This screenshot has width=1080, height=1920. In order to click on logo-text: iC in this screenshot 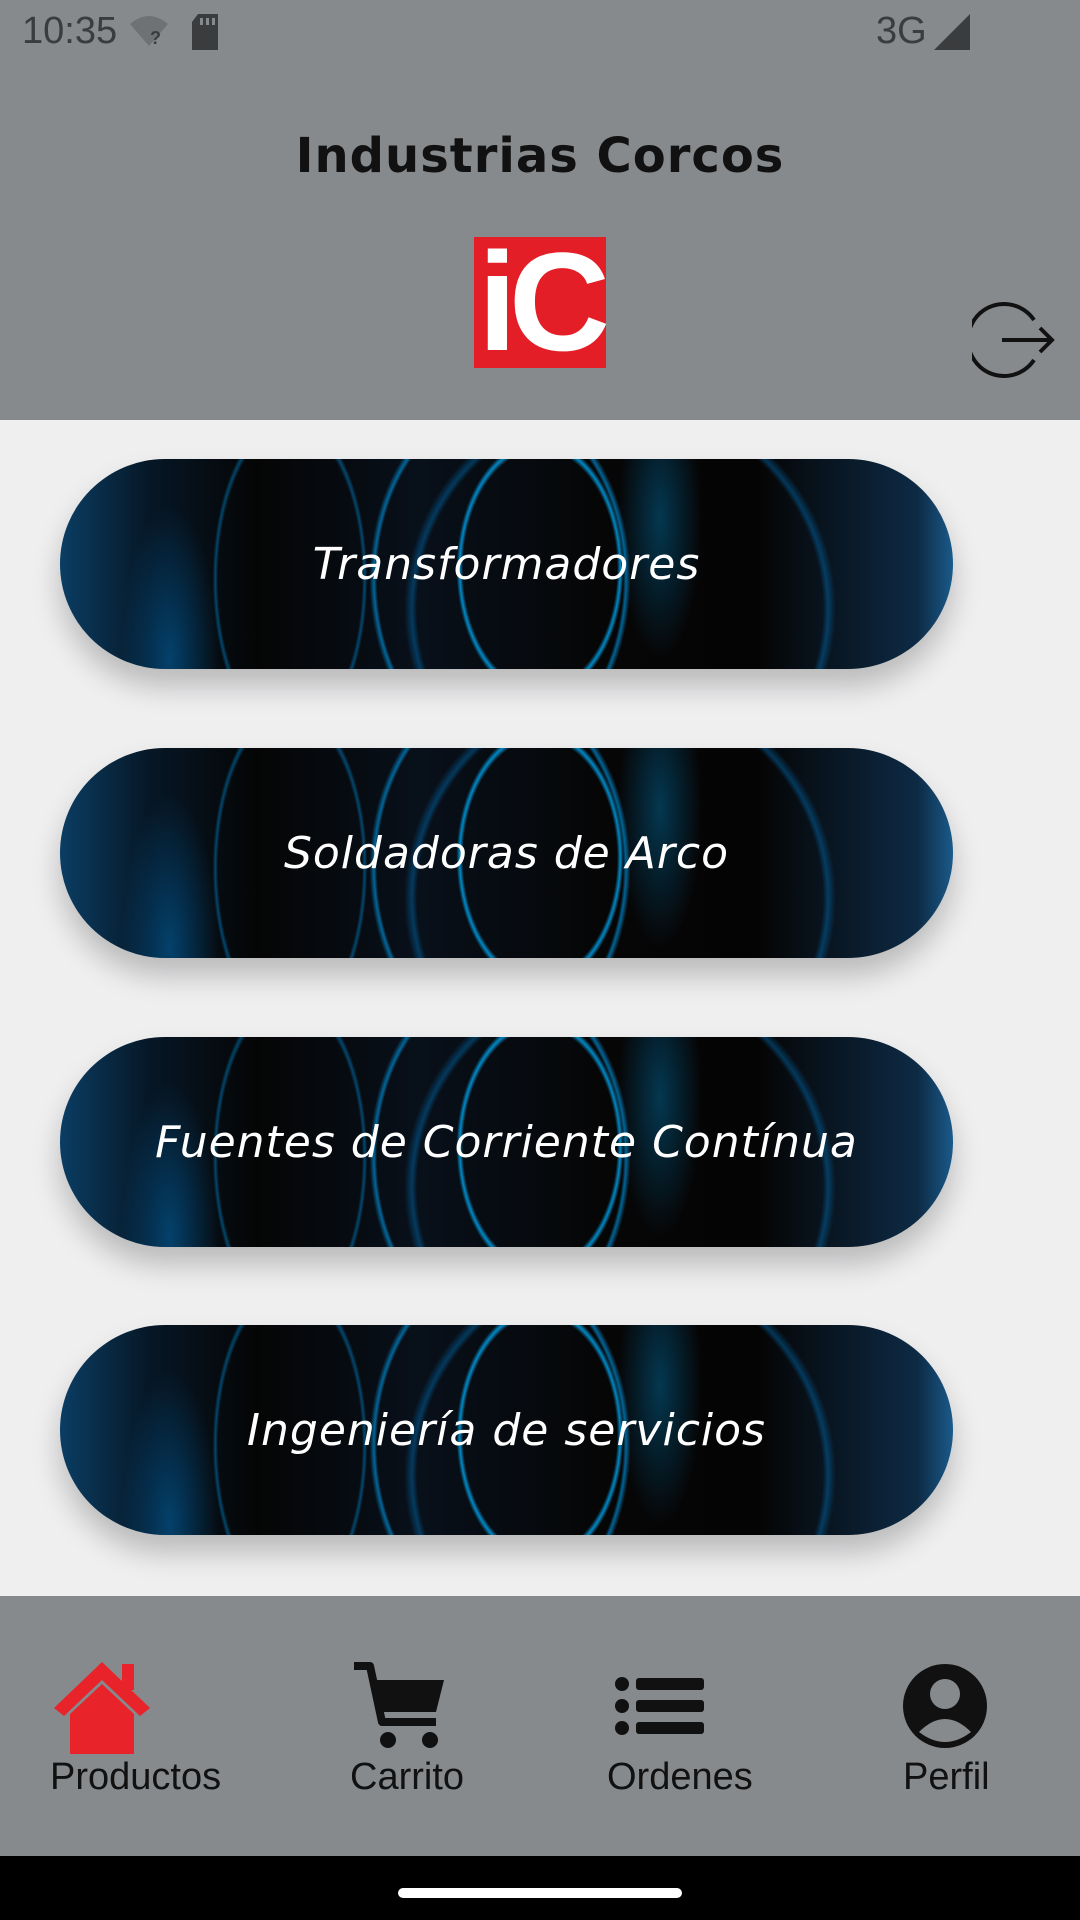, I will do `click(544, 301)`.